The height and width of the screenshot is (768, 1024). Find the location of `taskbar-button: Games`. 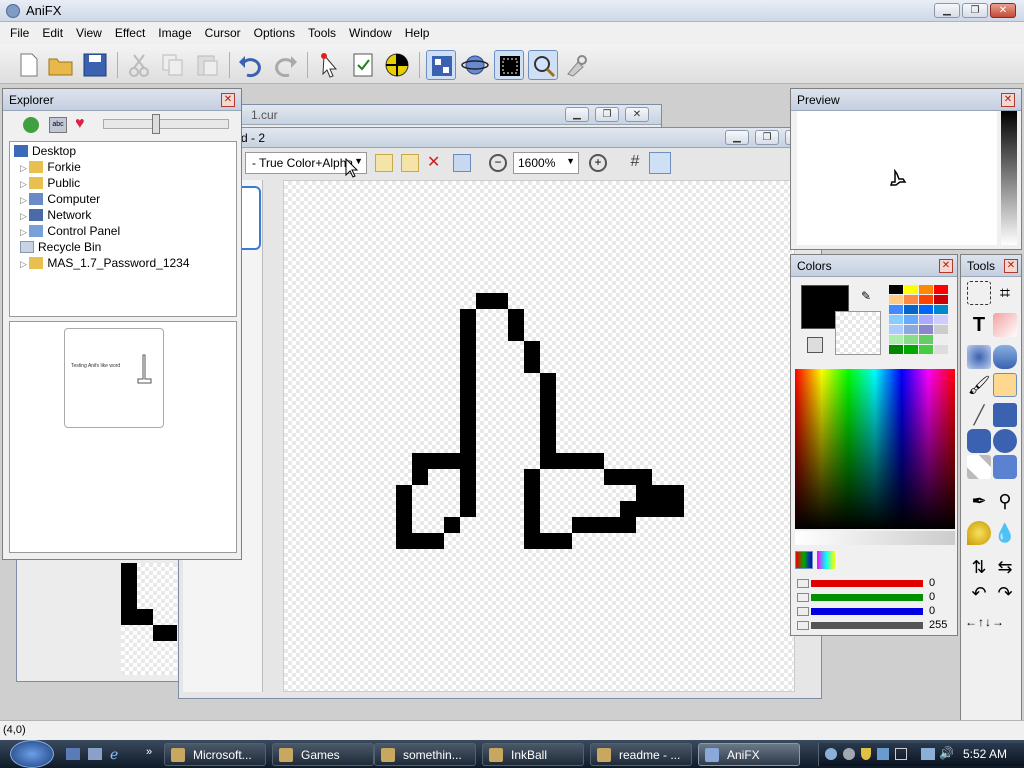

taskbar-button: Games is located at coordinates (323, 754).